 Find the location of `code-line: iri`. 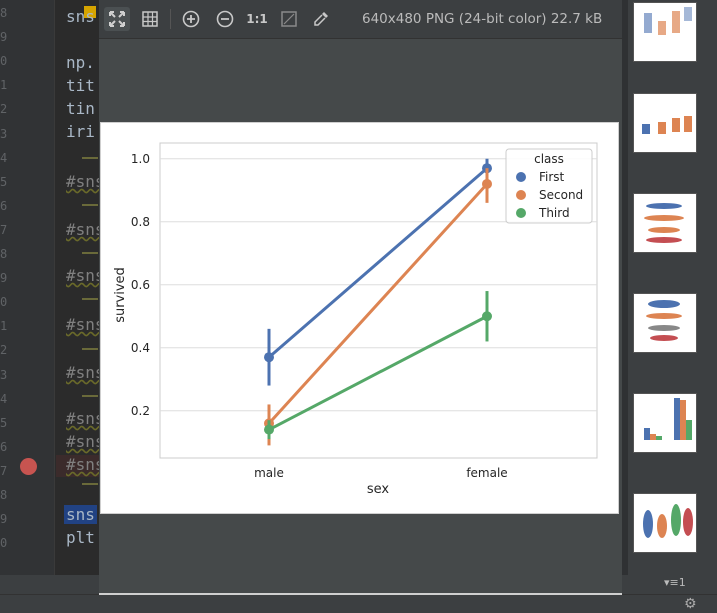

code-line: iri is located at coordinates (80, 131).